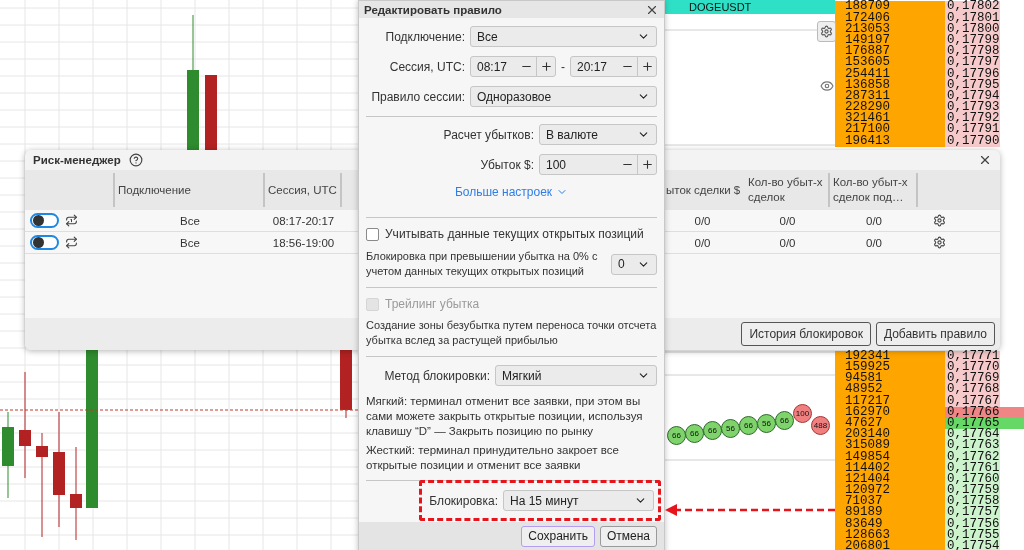 The width and height of the screenshot is (1024, 550). What do you see at coordinates (787, 190) in the screenshot?
I see `column-header: Кол-во убыт-х сделок` at bounding box center [787, 190].